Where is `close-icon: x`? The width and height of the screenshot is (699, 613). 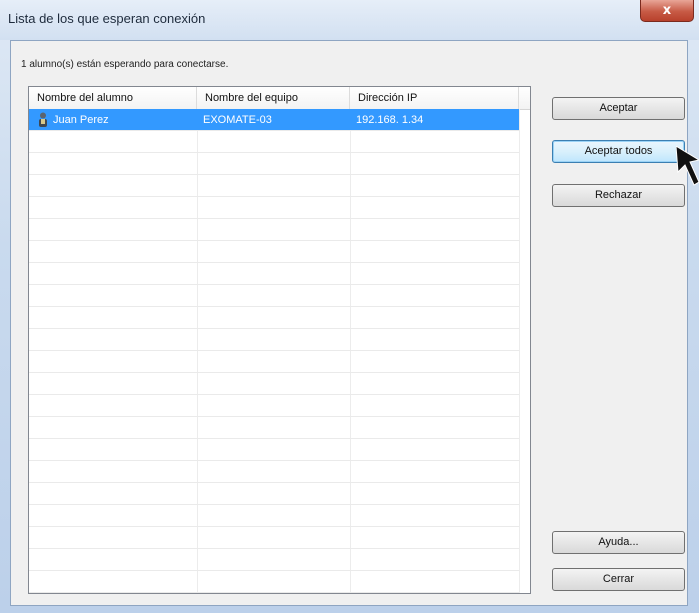
close-icon: x is located at coordinates (667, 10).